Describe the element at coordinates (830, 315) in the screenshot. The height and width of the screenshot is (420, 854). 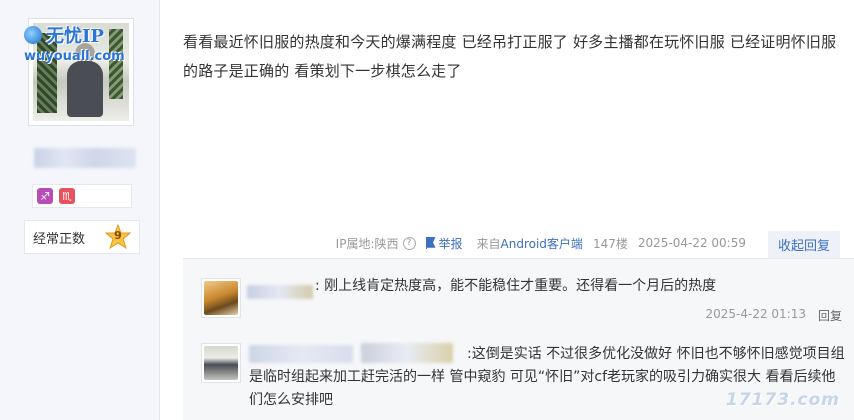
I see `reply-button: 回复` at that location.